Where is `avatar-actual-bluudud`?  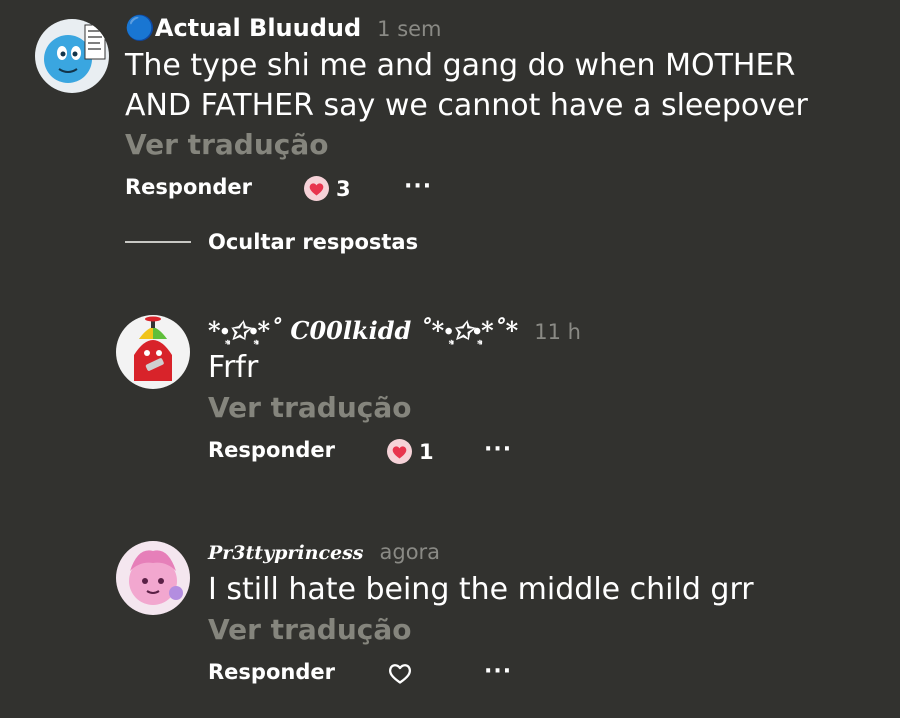 avatar-actual-bluudud is located at coordinates (72, 56).